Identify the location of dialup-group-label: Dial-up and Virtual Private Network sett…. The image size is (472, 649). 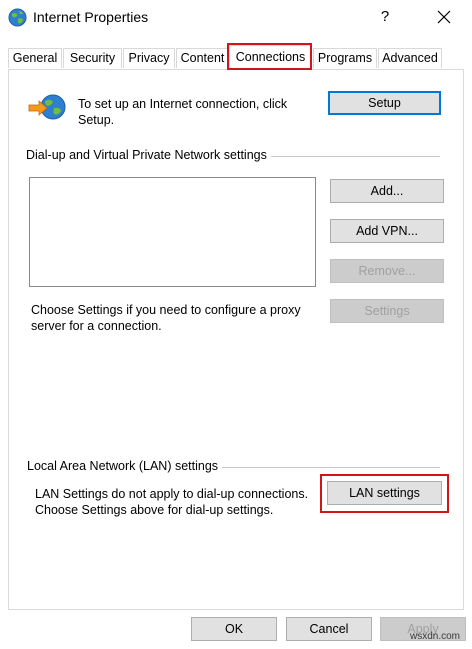
(148, 155).